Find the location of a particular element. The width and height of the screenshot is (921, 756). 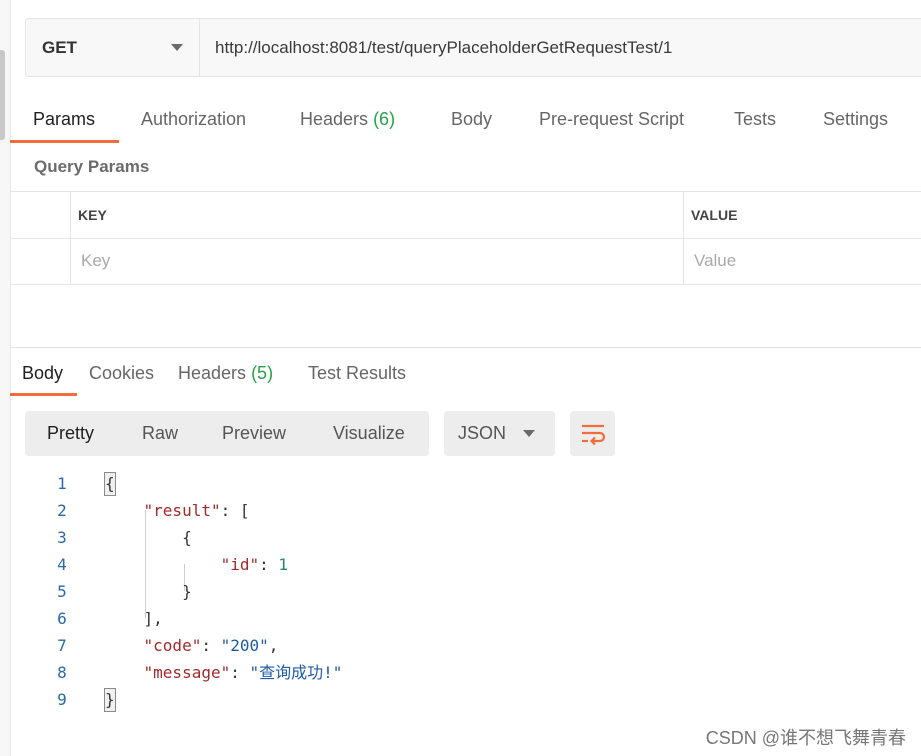

code-text: "id": 1 is located at coordinates (196, 564).